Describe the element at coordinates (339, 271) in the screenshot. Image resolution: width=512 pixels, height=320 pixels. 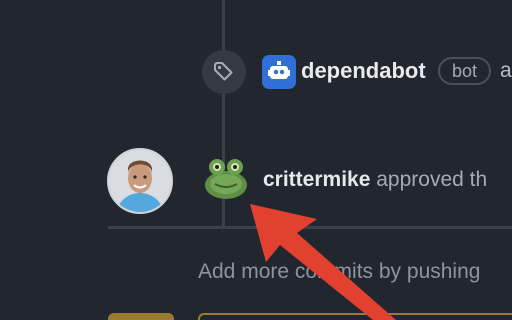
I see `push-commits-hint: Add more commits by pushing` at that location.